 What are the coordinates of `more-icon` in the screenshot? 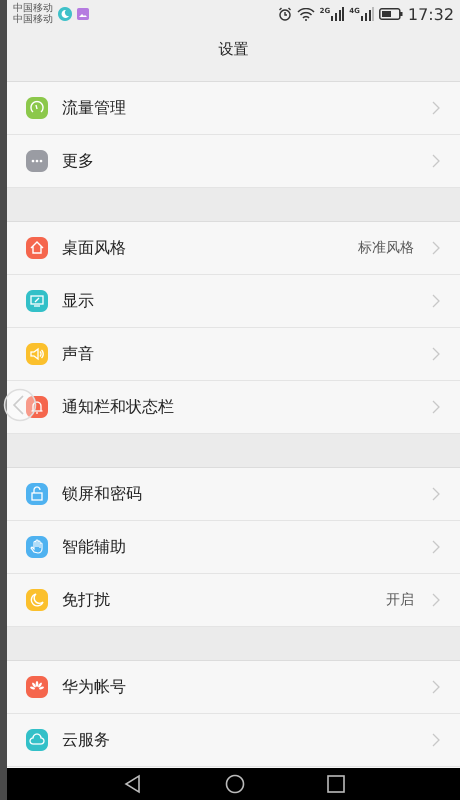 It's located at (37, 161).